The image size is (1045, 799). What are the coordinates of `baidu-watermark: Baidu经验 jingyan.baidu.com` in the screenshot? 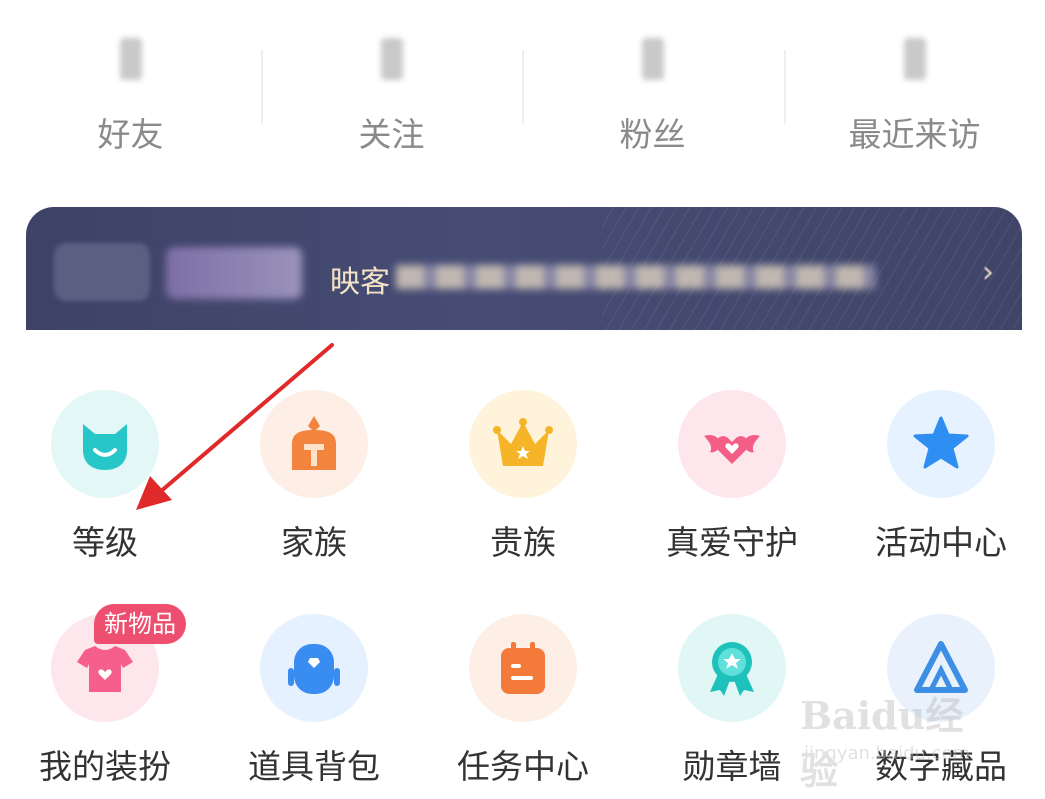 It's located at (900, 739).